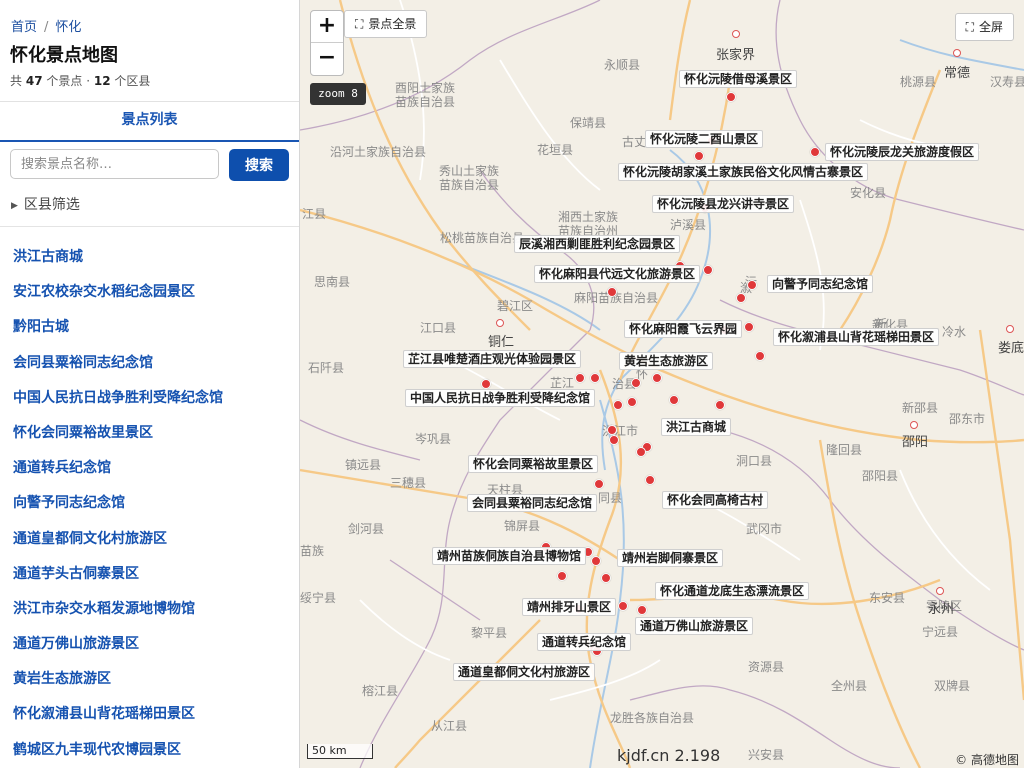 The width and height of the screenshot is (1024, 768). What do you see at coordinates (149, 327) in the screenshot?
I see `spot-list-item: 黔阳古城` at bounding box center [149, 327].